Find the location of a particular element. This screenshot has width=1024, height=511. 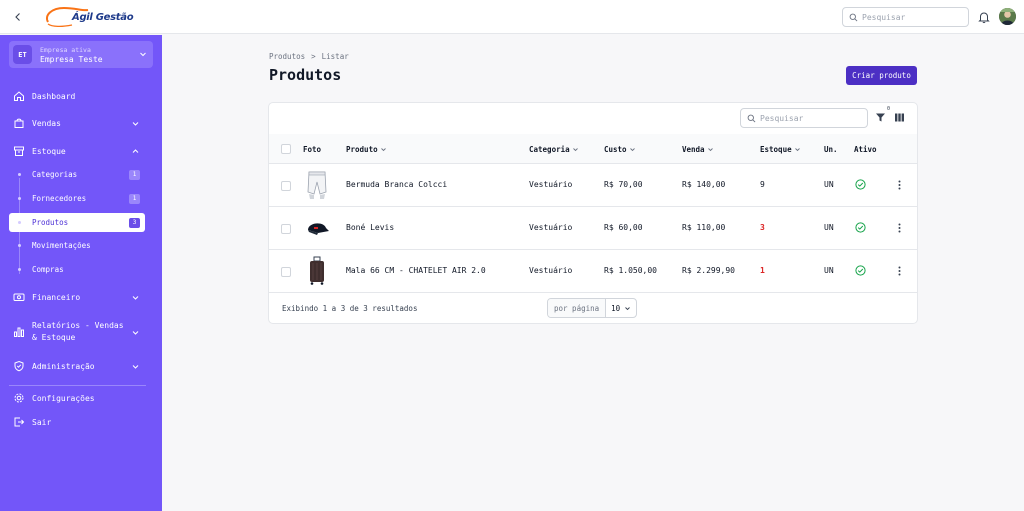

column-header-venda: Venda is located at coordinates (698, 149).